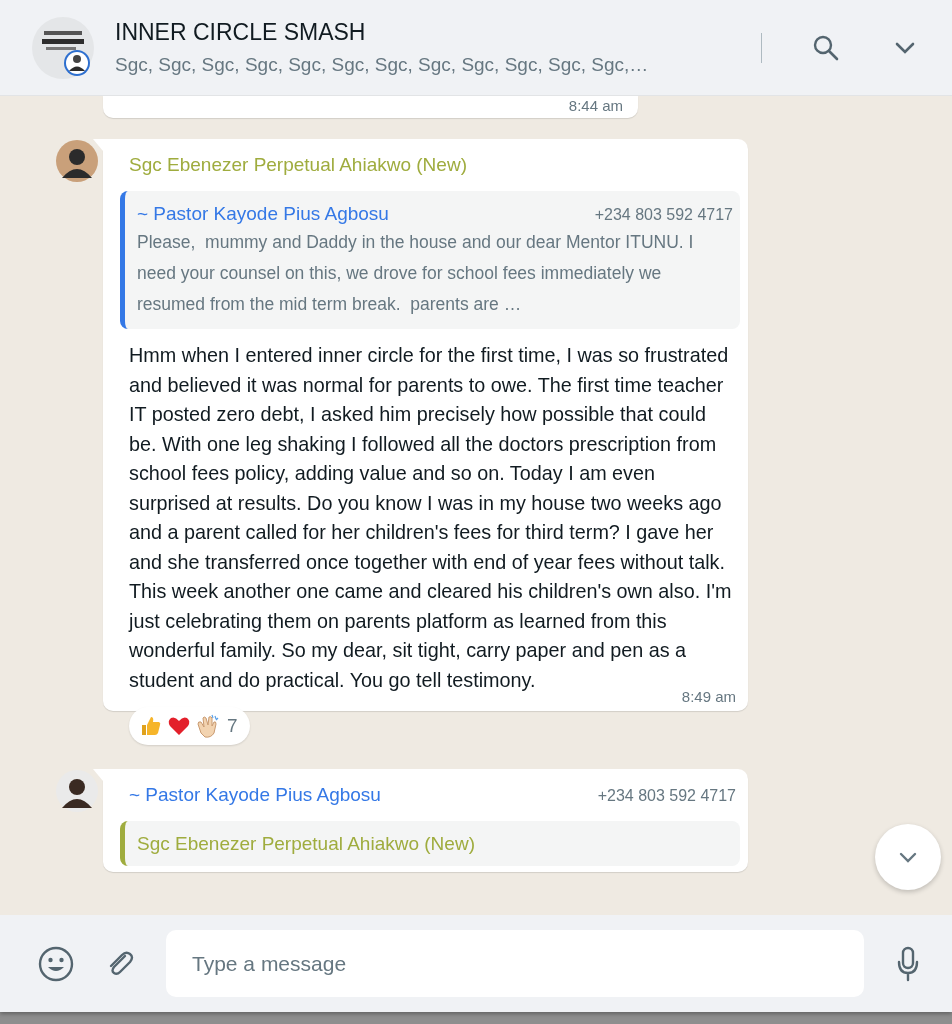 The image size is (952, 1024). I want to click on thumbs-up-icon, so click(151, 726).